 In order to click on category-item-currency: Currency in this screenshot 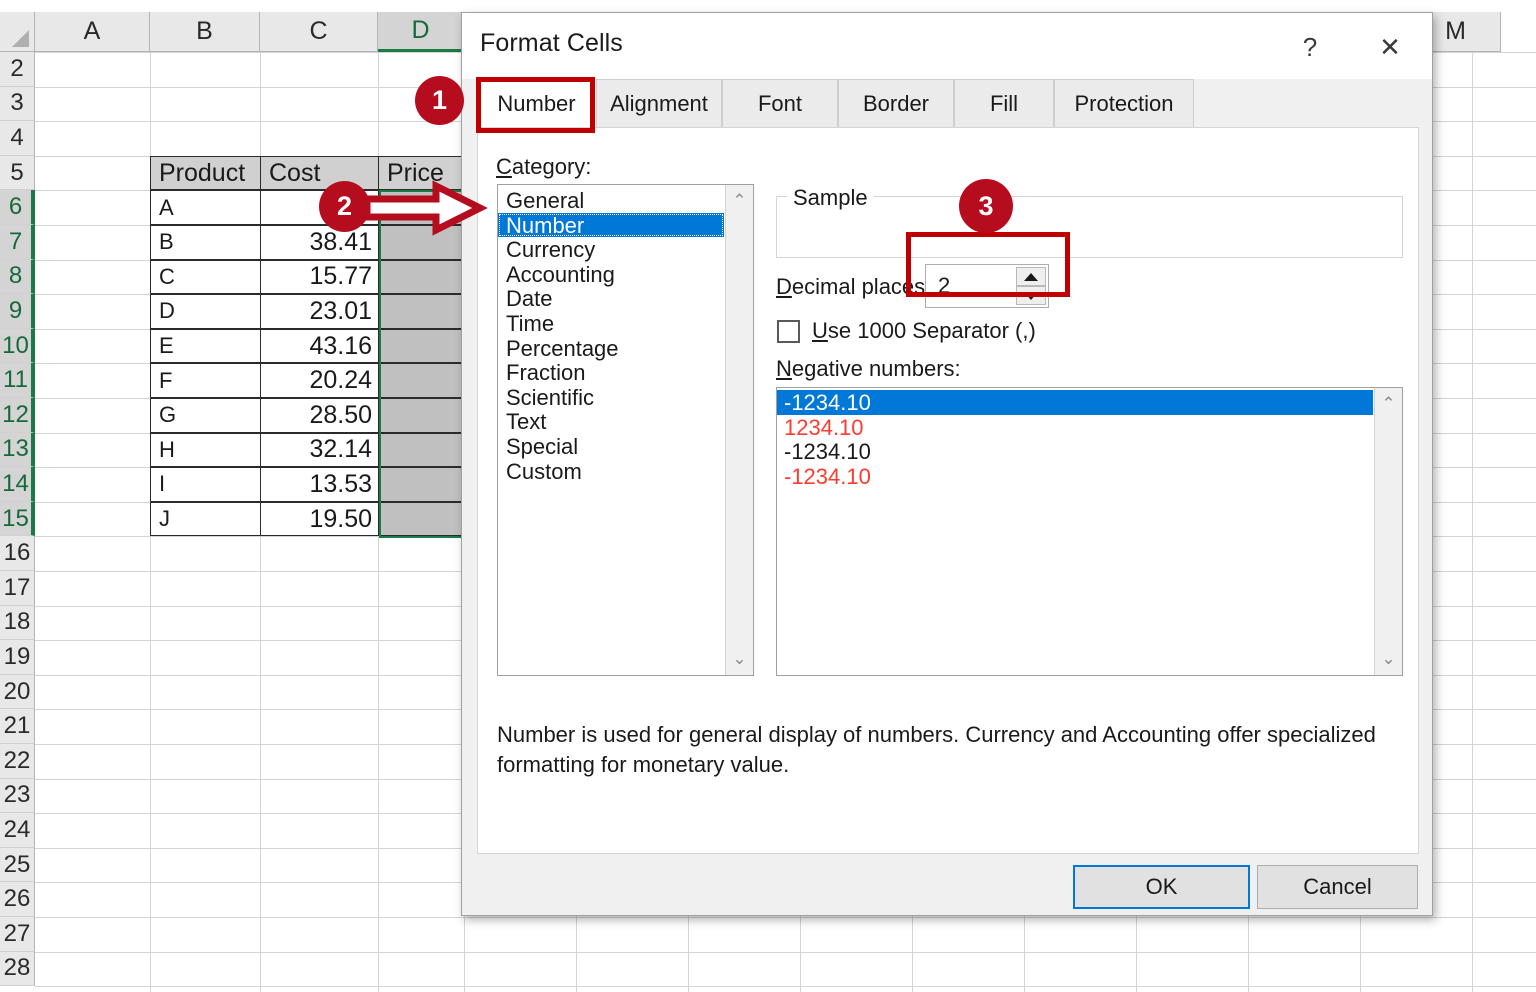, I will do `click(611, 249)`.